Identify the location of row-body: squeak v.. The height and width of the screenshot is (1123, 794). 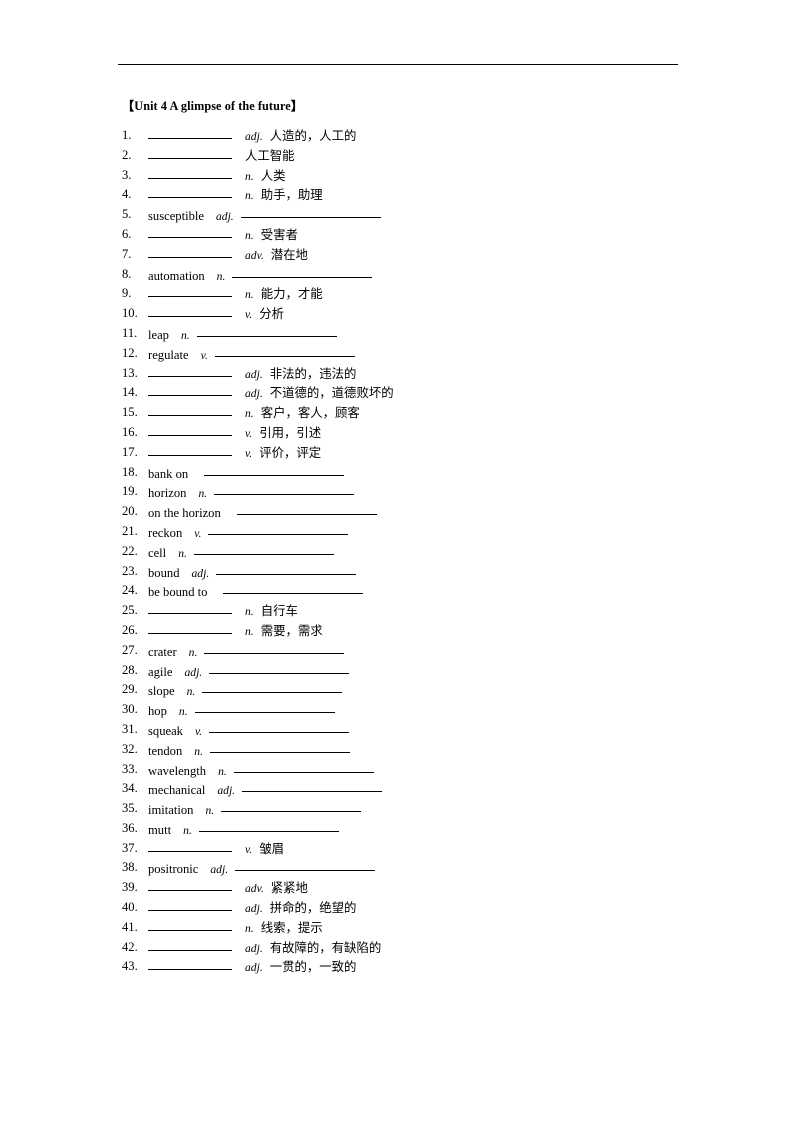
(249, 731).